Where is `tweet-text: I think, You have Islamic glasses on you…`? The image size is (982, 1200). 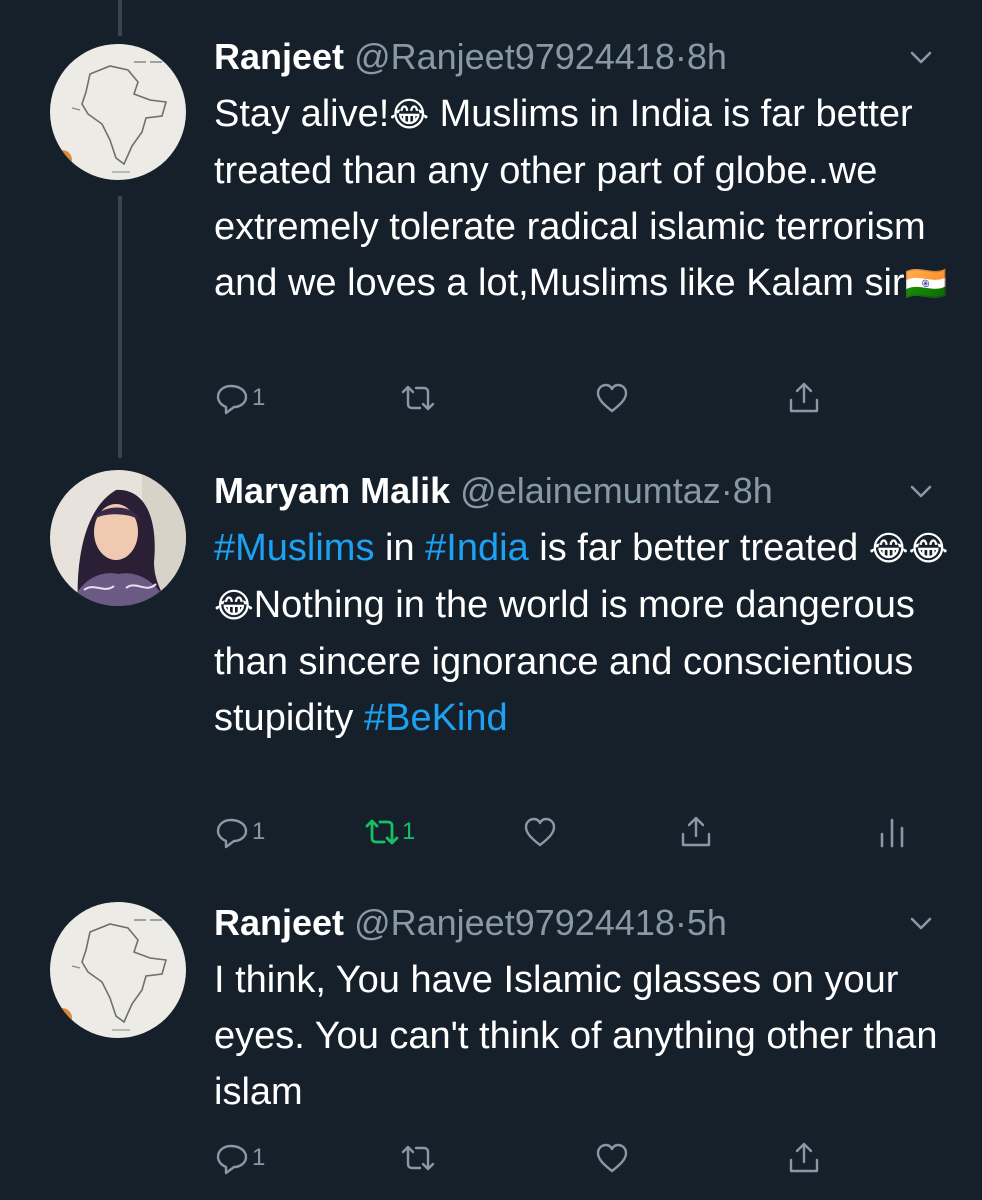 tweet-text: I think, You have Islamic glasses on you… is located at coordinates (584, 1036).